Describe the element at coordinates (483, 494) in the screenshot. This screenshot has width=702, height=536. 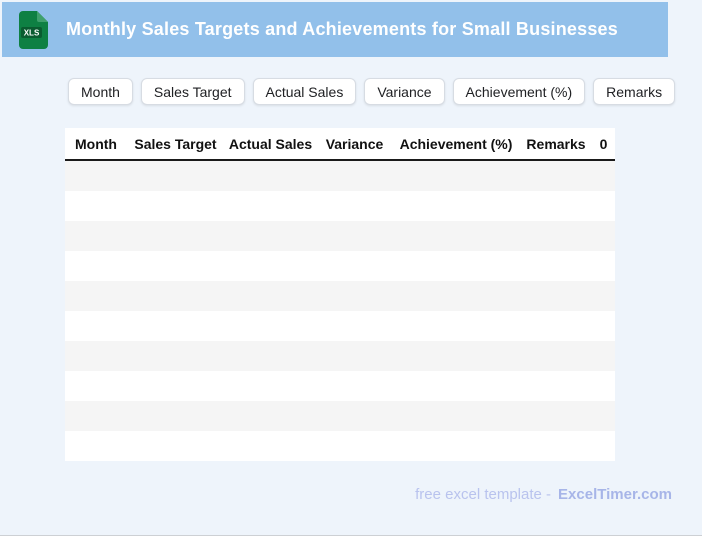
I see `footer-text: free excel template -` at that location.